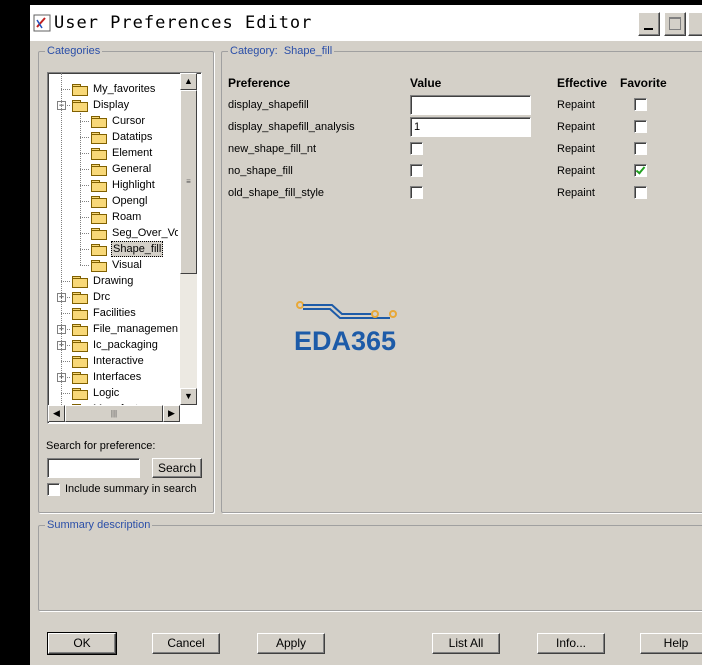 This screenshot has height=665, width=702. I want to click on tree-item-label: Display, so click(111, 105).